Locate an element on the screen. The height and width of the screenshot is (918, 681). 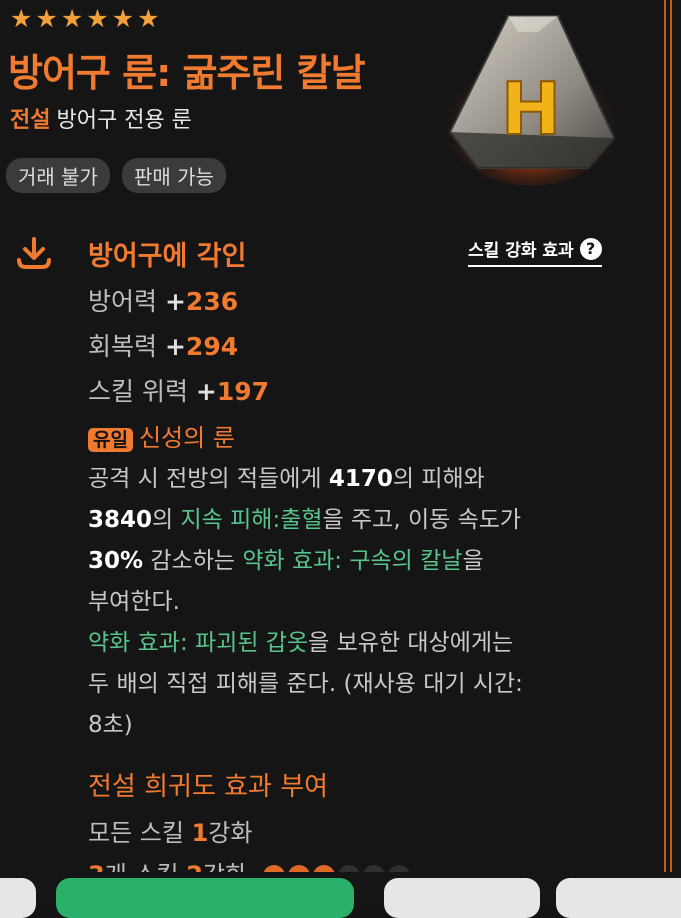
effect-bleed: 지속 피해:출혈 is located at coordinates (251, 520).